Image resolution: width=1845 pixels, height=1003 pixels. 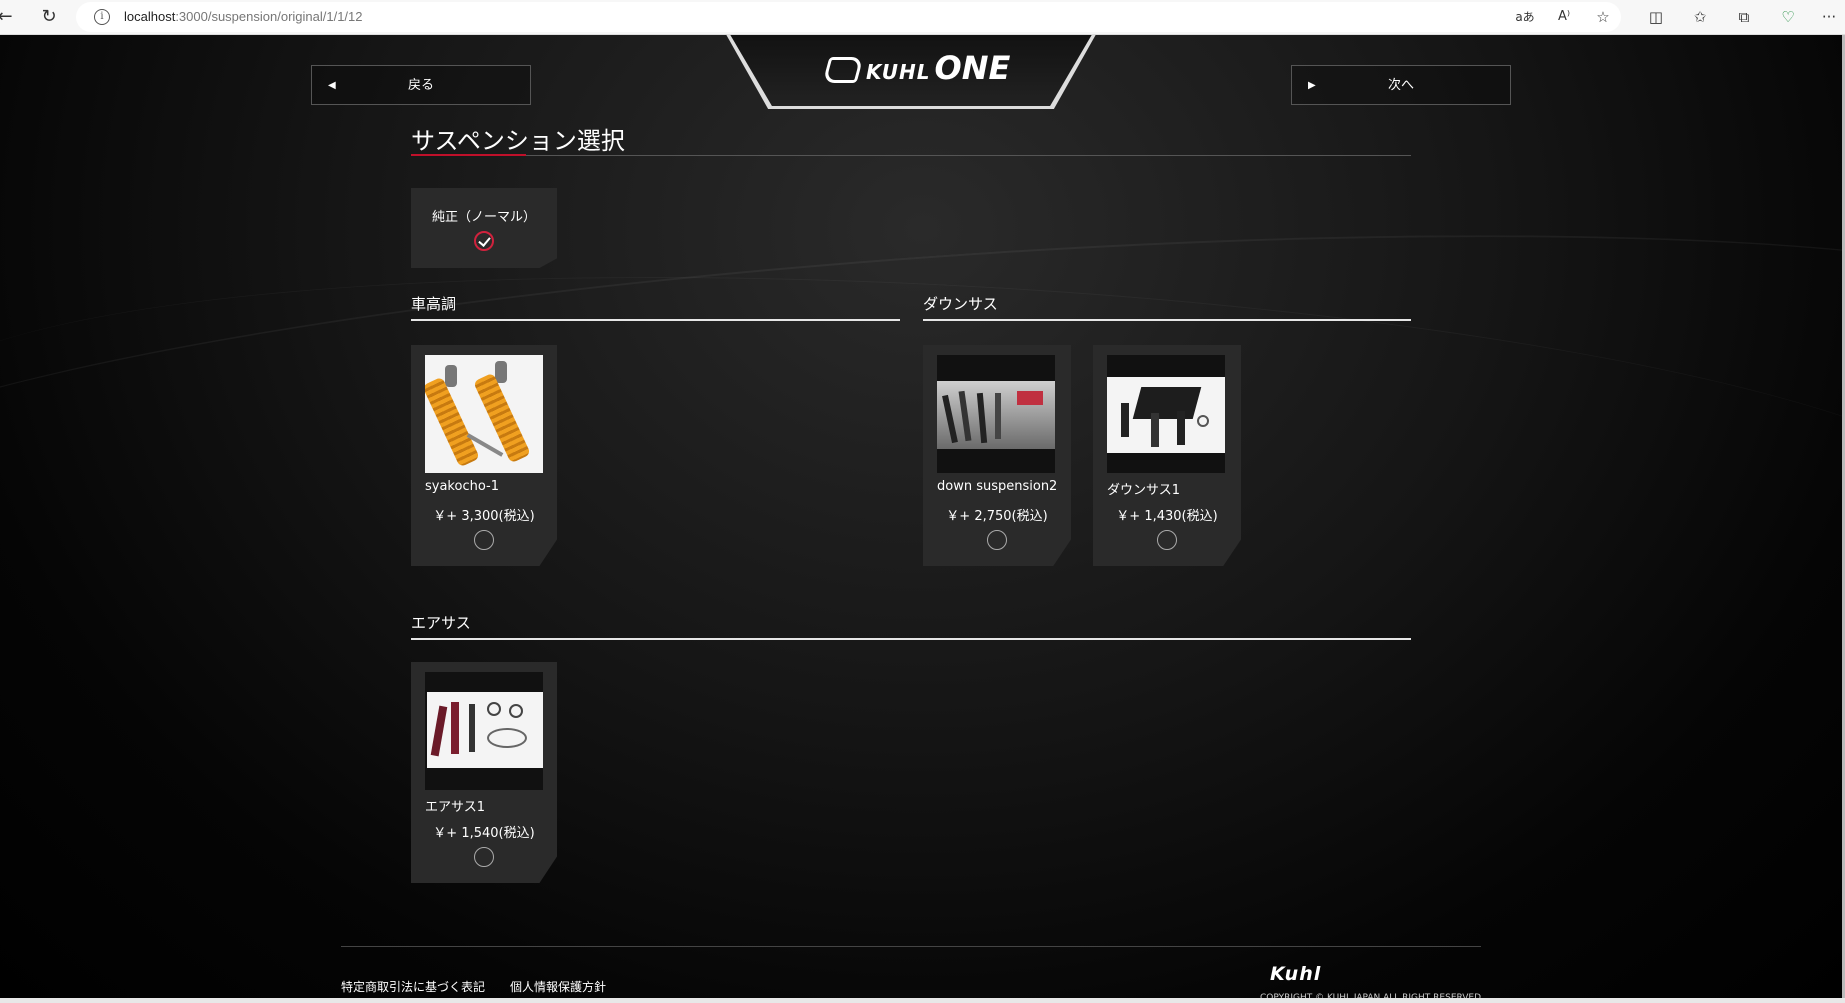 I want to click on product-name: syakocho-1, so click(x=462, y=486).